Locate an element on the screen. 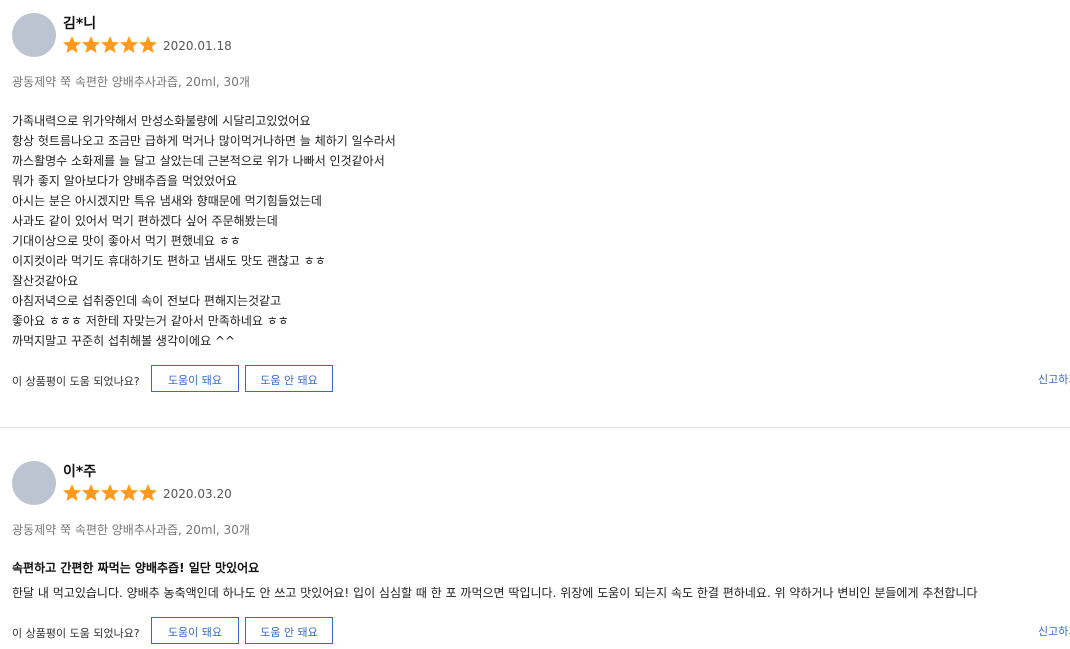 The width and height of the screenshot is (1070, 649). review-line: 뭐가 좋지 알아보다가 양배추즙을 먹었었어요 is located at coordinates (125, 181).